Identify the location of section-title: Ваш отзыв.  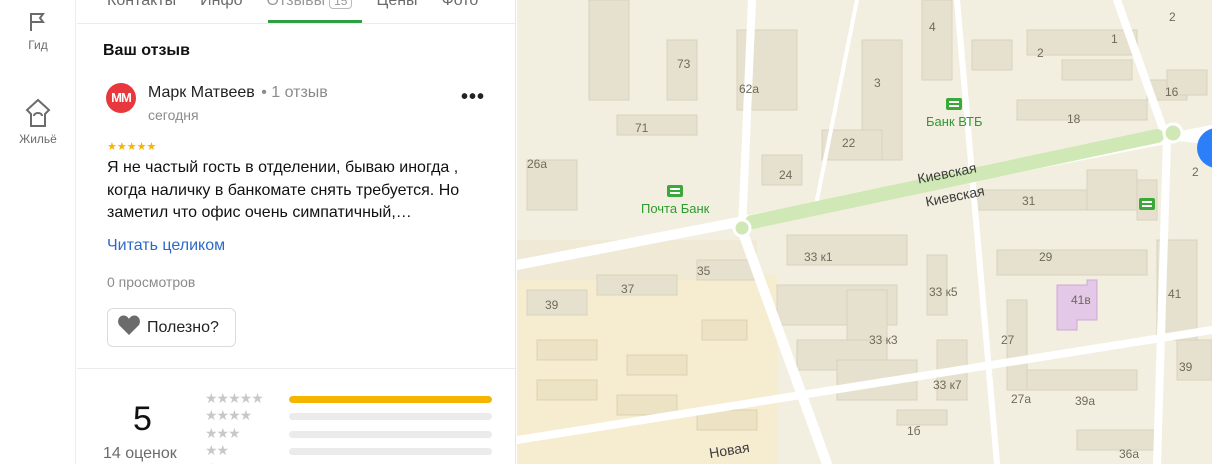
(146, 50).